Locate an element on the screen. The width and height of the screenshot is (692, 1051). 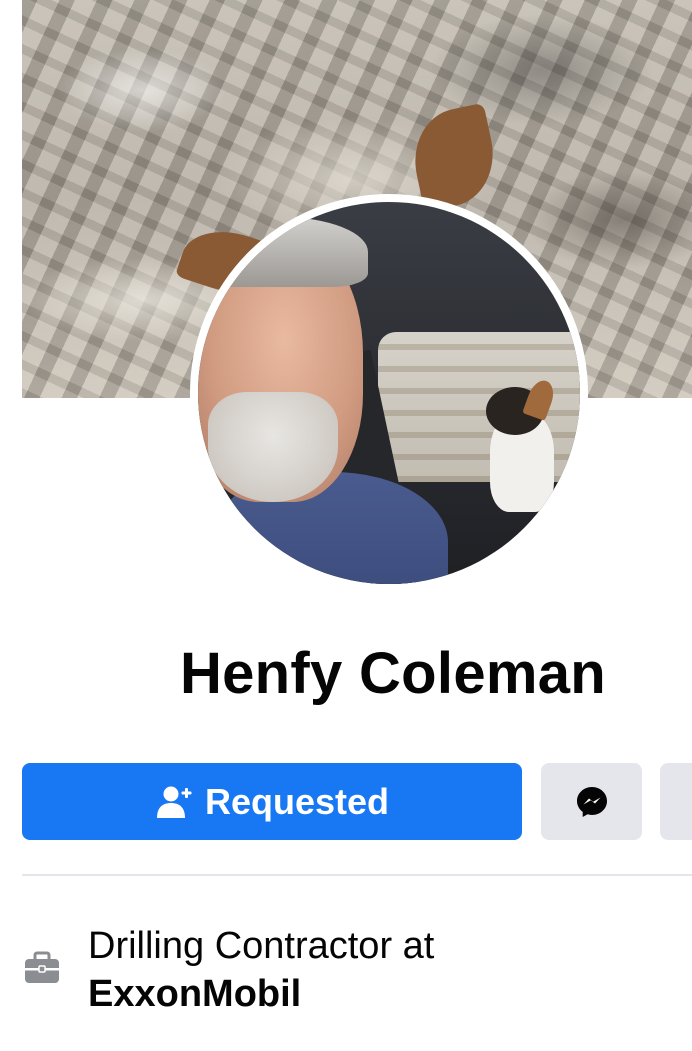
messenger-icon is located at coordinates (591, 801).